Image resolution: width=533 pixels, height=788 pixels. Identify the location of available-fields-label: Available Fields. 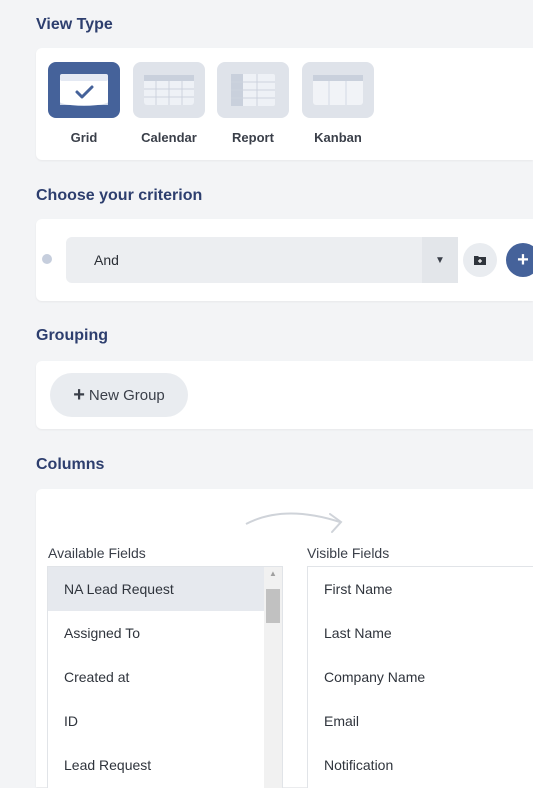
(97, 553).